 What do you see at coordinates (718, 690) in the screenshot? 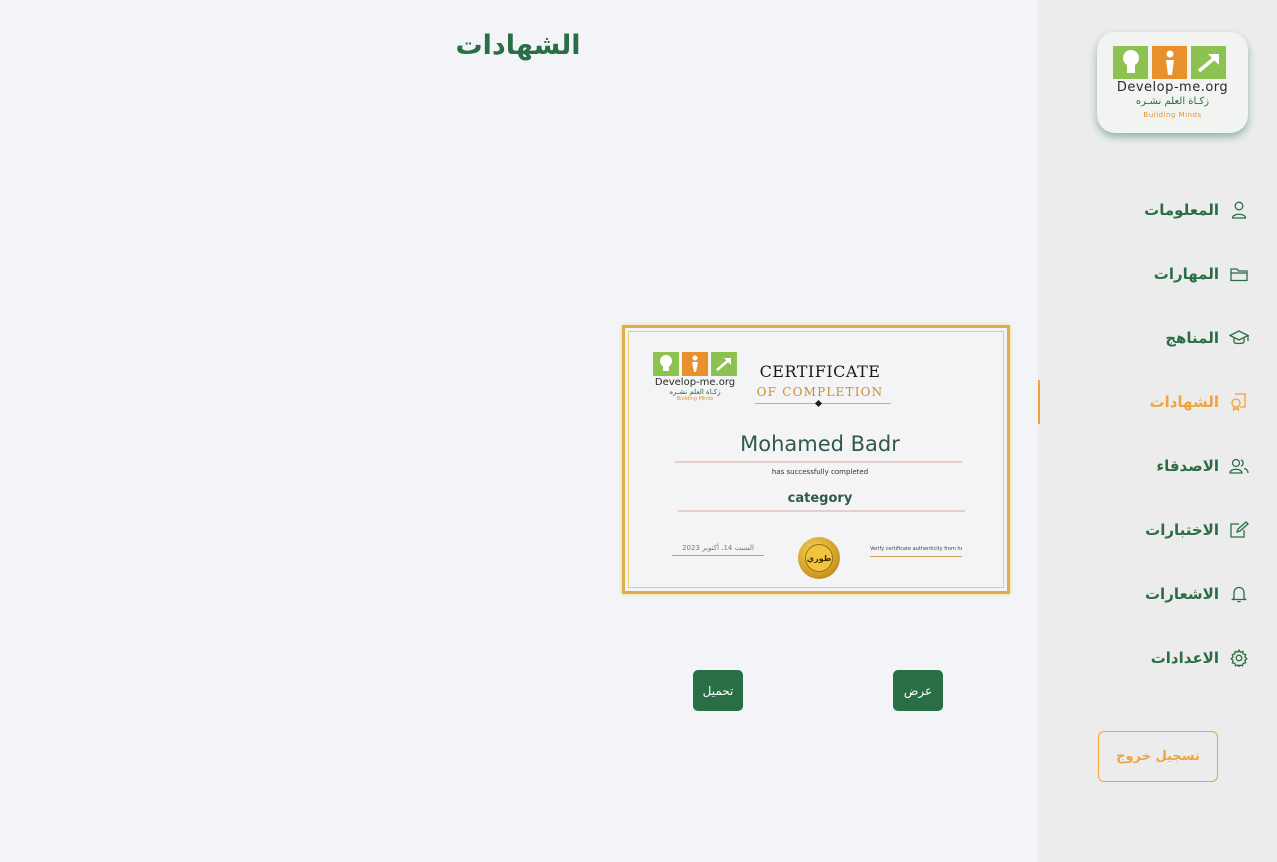
I see `download-button: تحميل` at bounding box center [718, 690].